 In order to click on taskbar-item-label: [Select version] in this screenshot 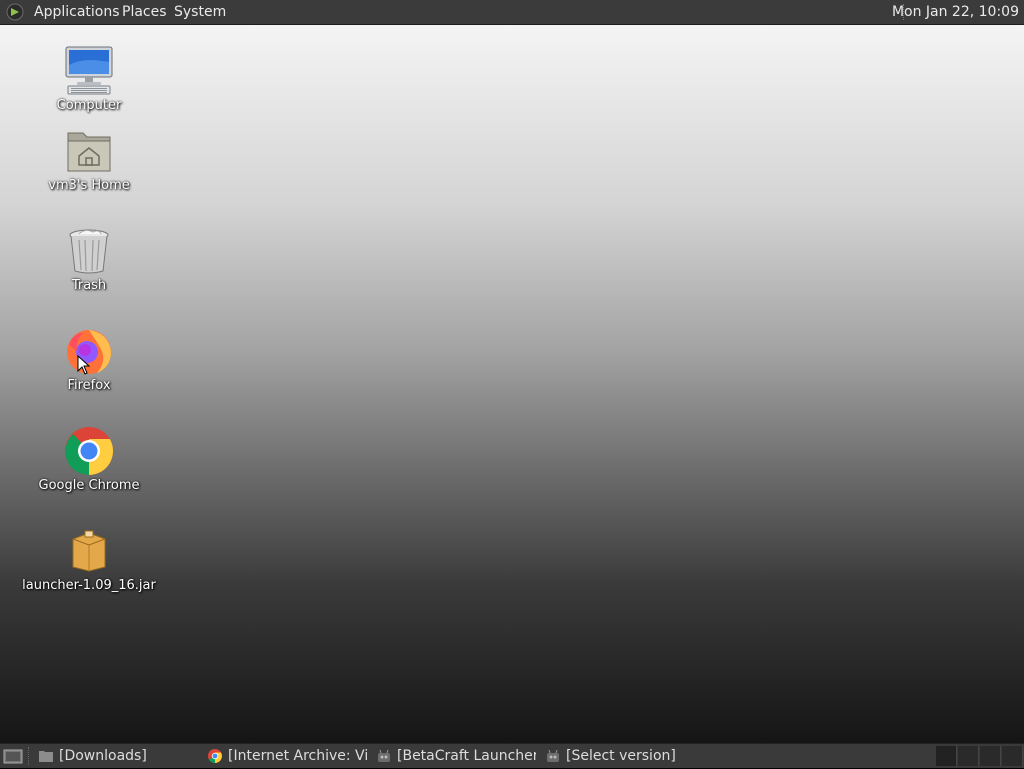, I will do `click(621, 756)`.